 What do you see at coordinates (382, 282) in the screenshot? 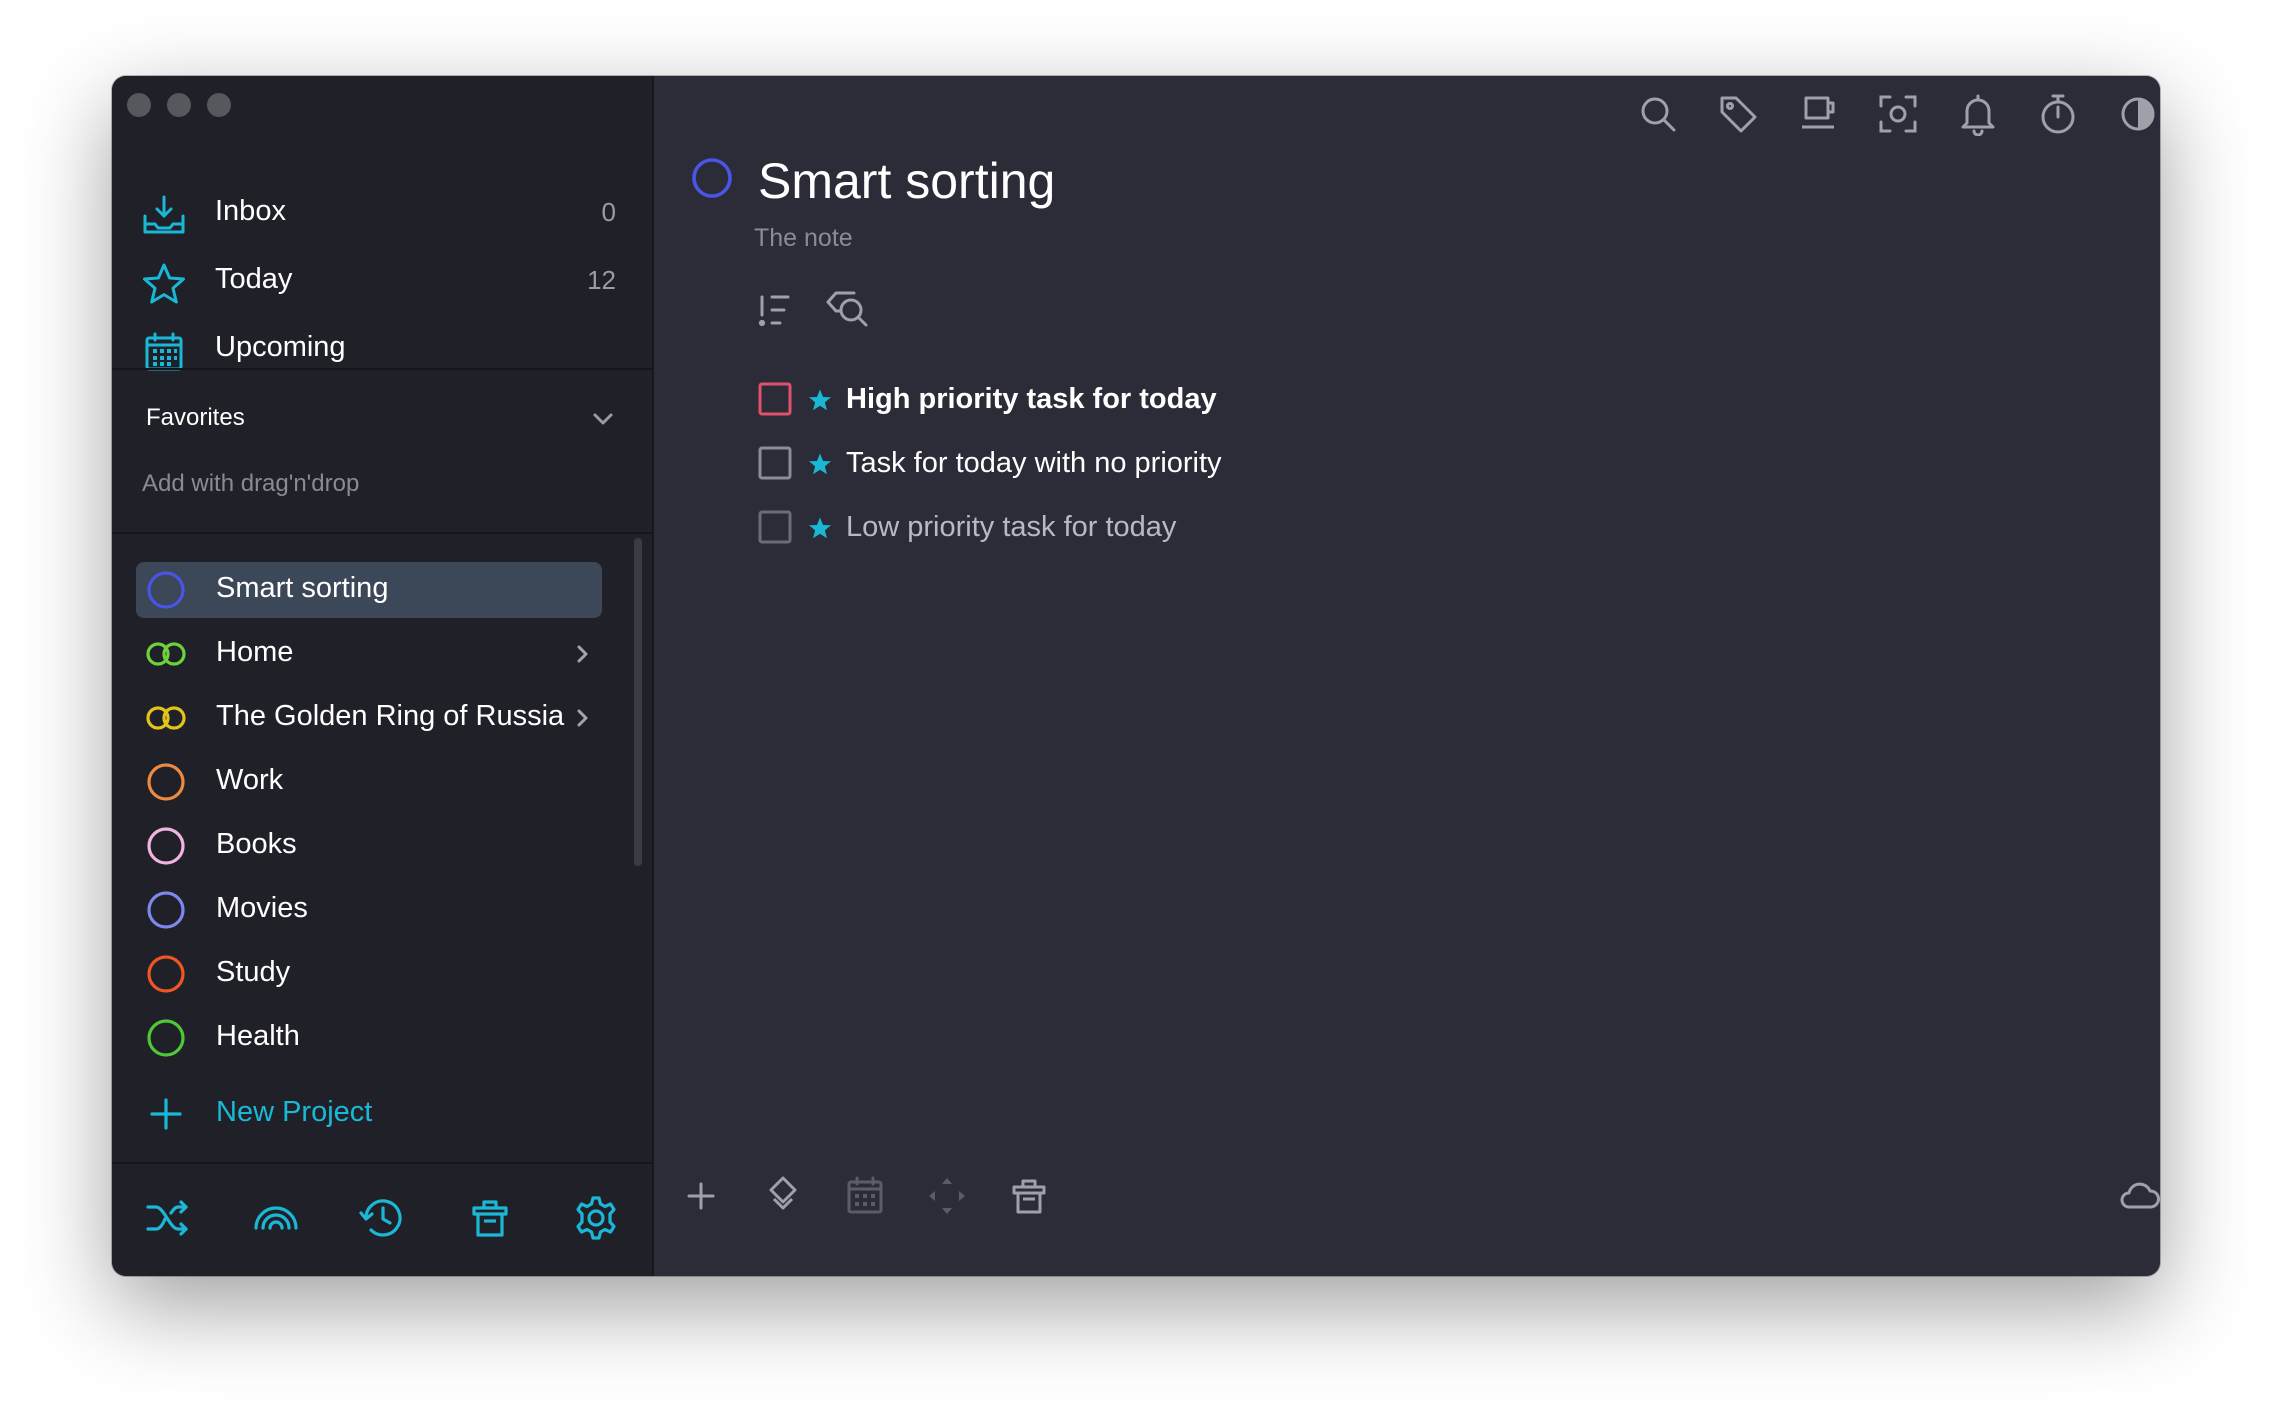
I see `sidebar-item-today: Today 12` at bounding box center [382, 282].